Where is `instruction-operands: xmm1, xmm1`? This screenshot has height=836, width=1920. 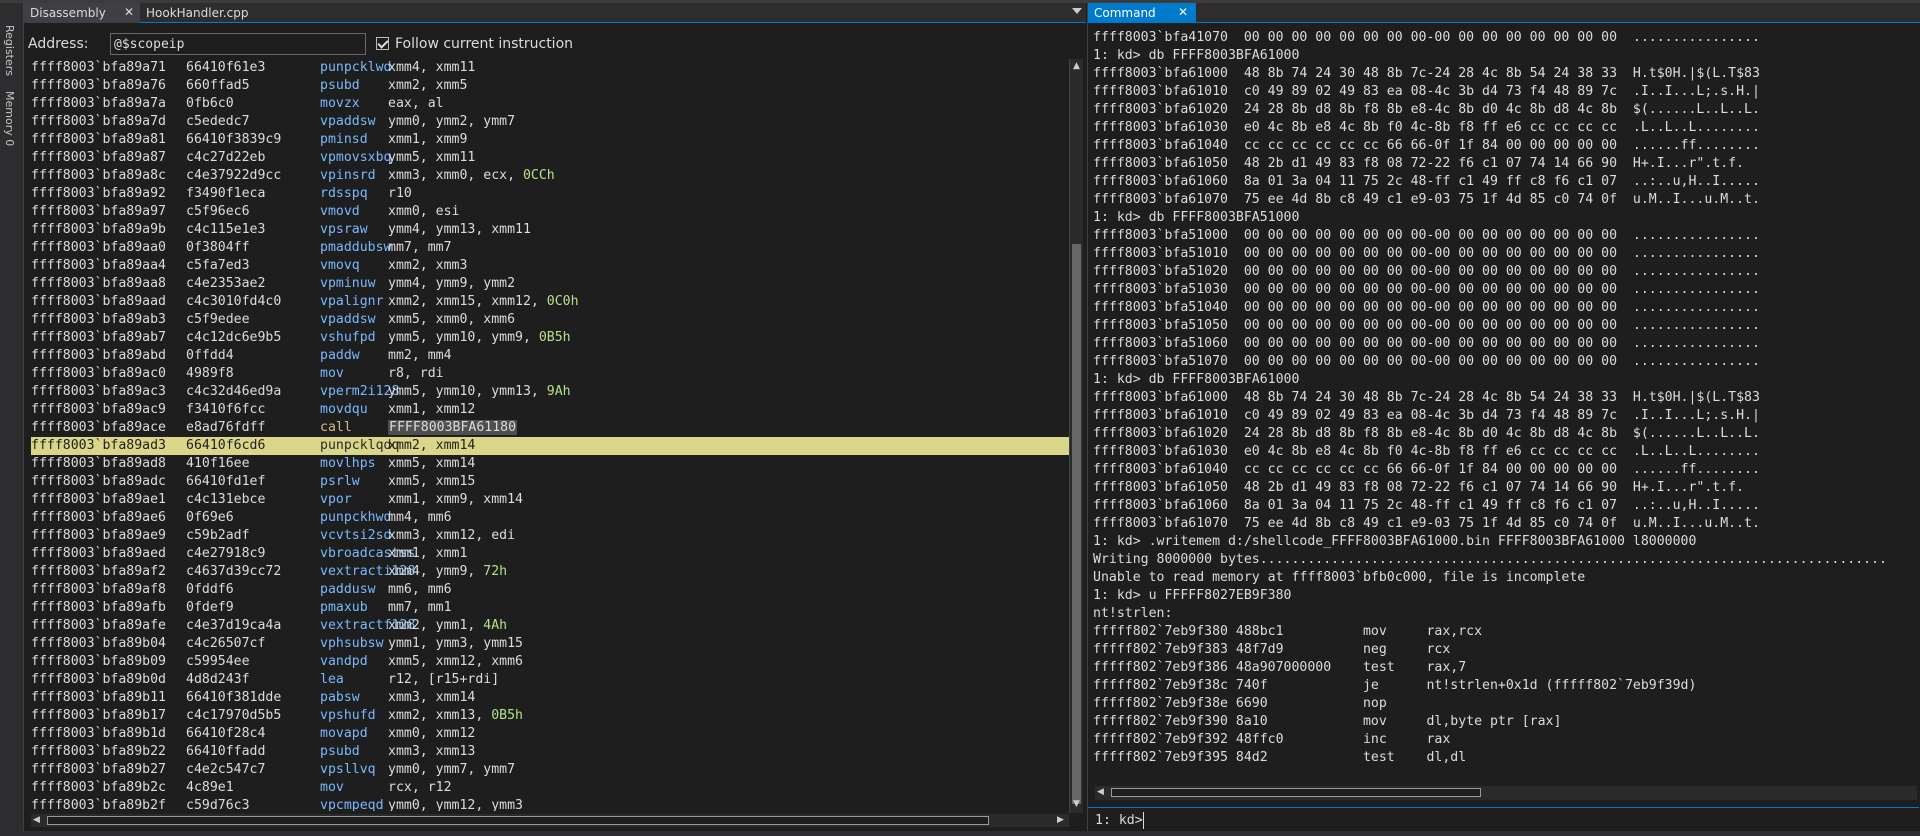 instruction-operands: xmm1, xmm1 is located at coordinates (427, 554).